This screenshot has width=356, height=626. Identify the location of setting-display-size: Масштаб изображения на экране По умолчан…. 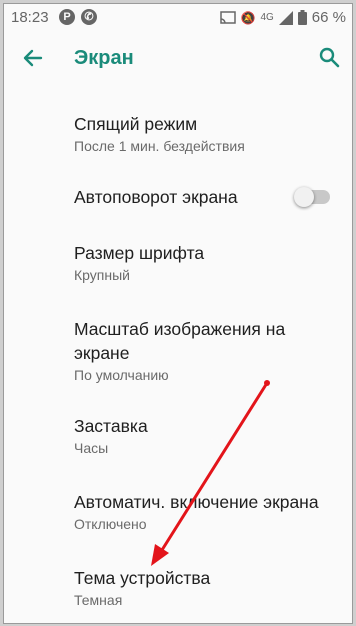
(209, 351).